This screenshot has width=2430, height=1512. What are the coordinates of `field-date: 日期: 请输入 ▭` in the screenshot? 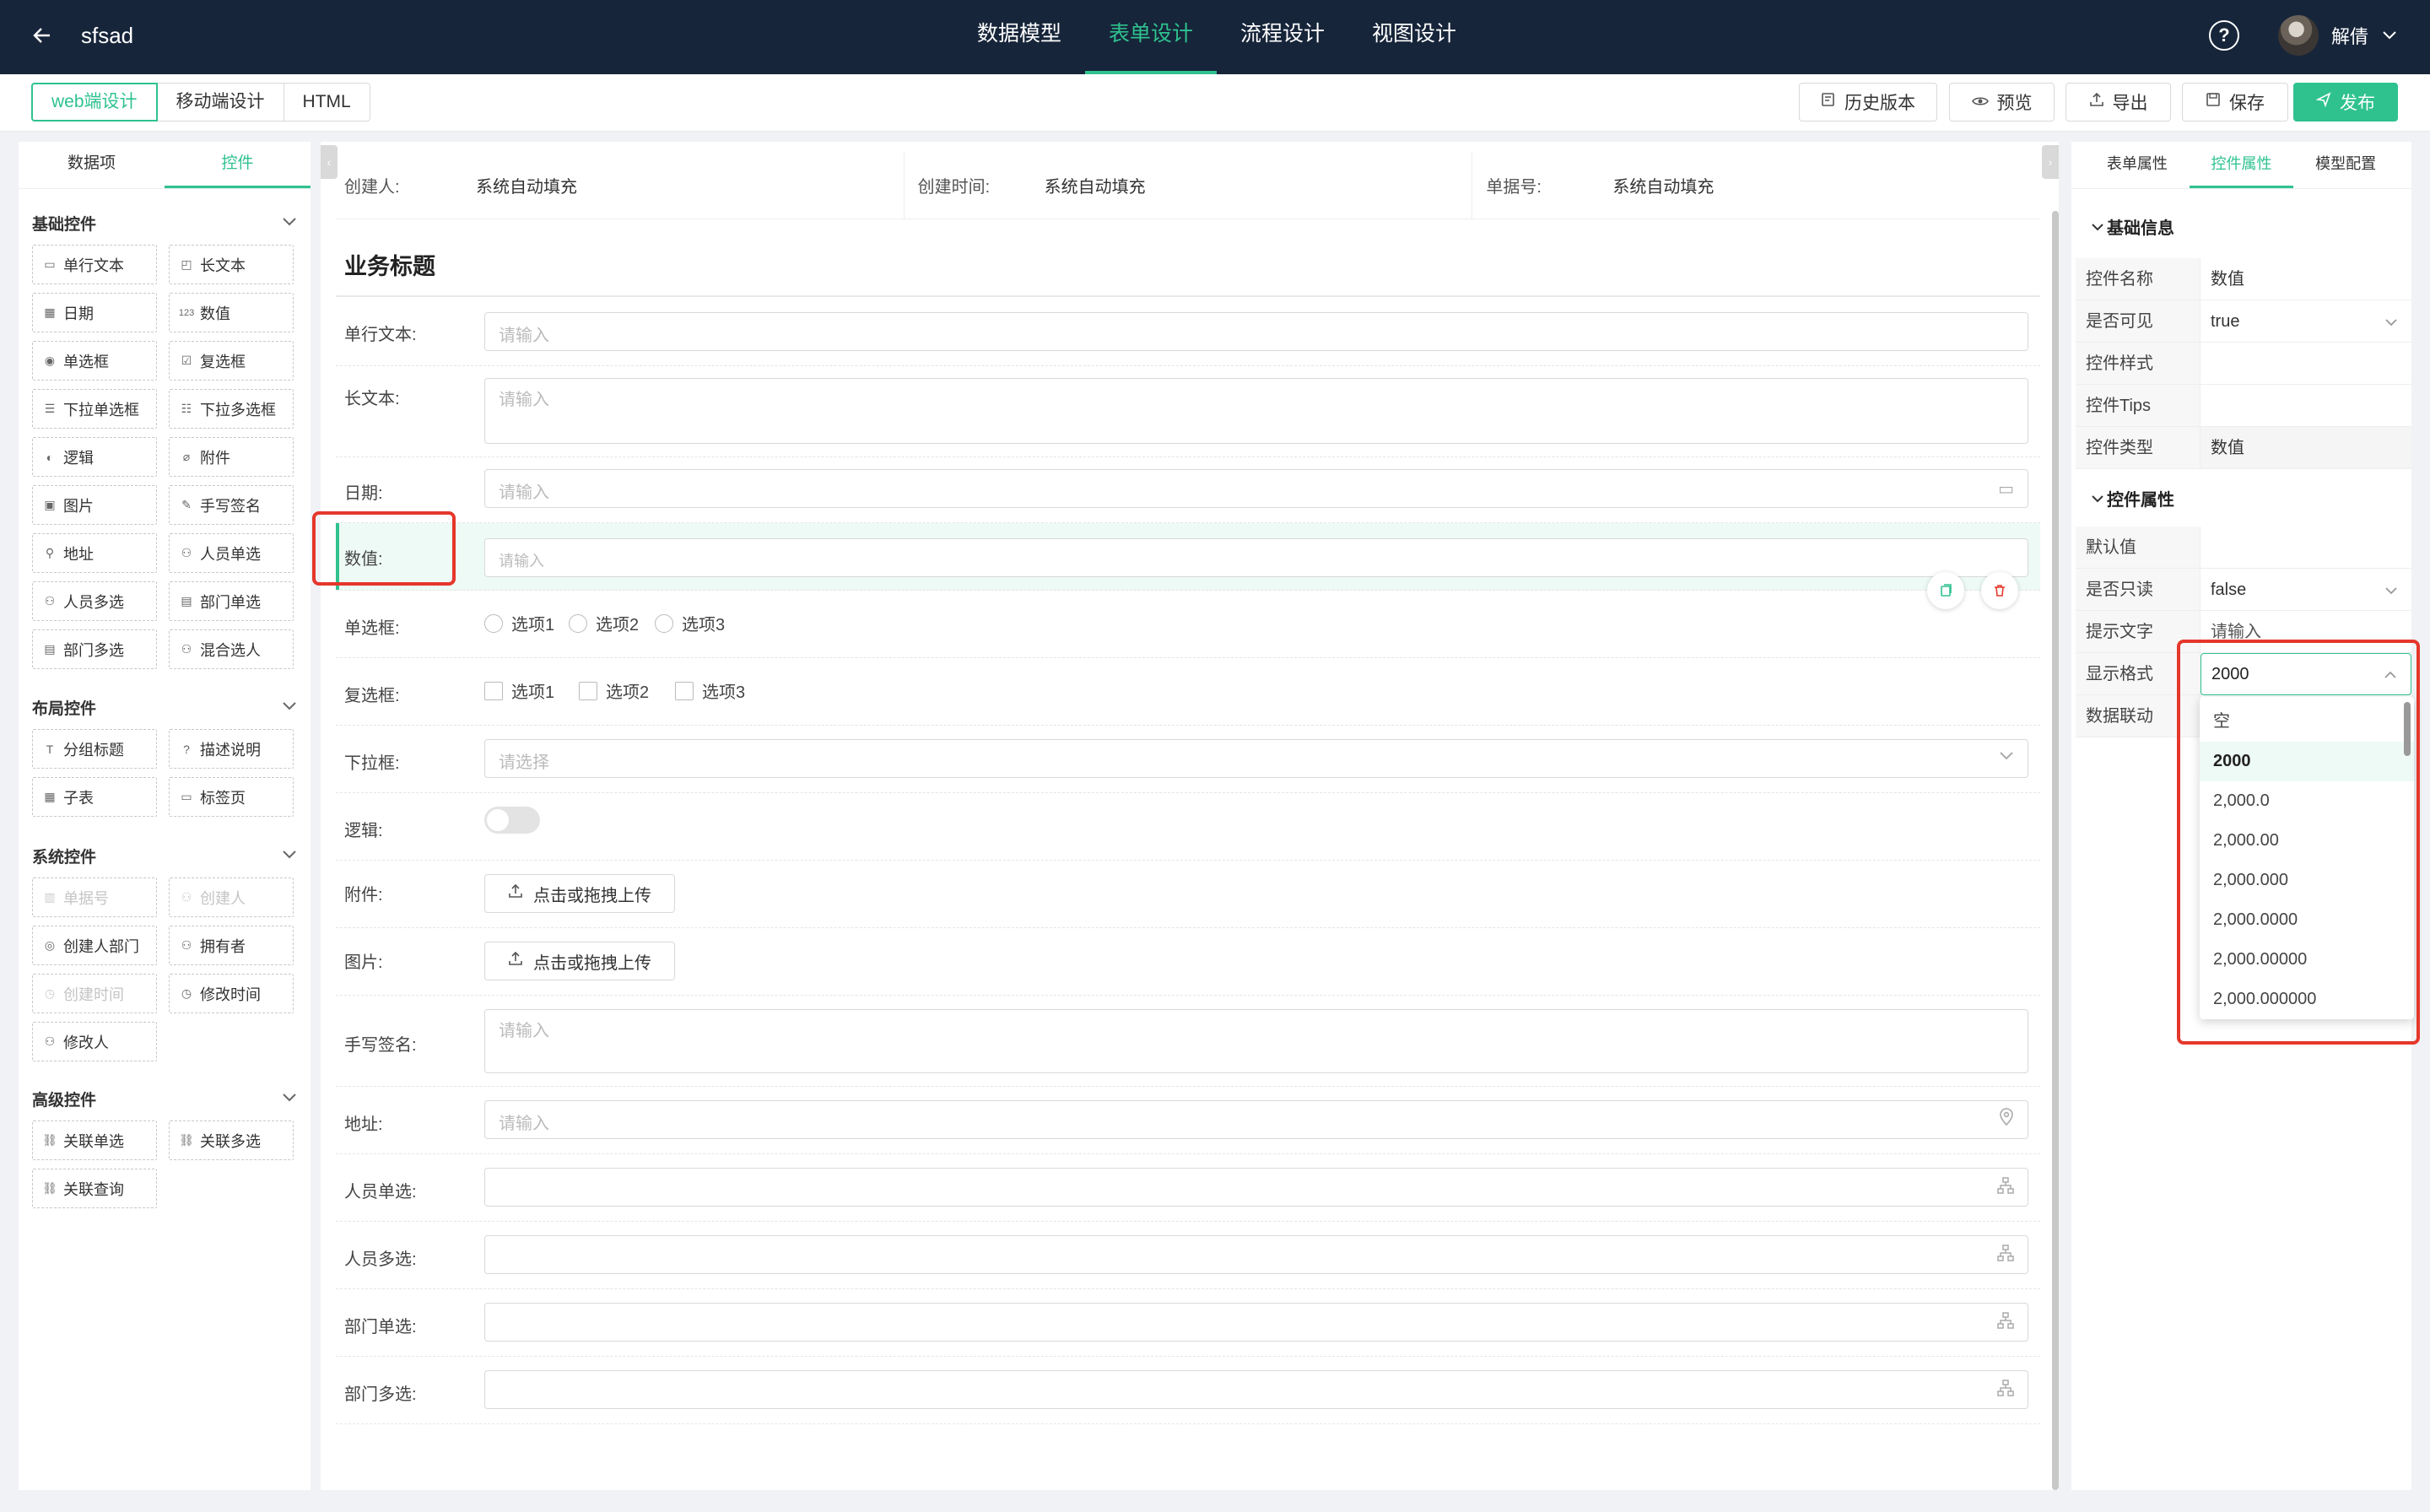 It's located at (1188, 490).